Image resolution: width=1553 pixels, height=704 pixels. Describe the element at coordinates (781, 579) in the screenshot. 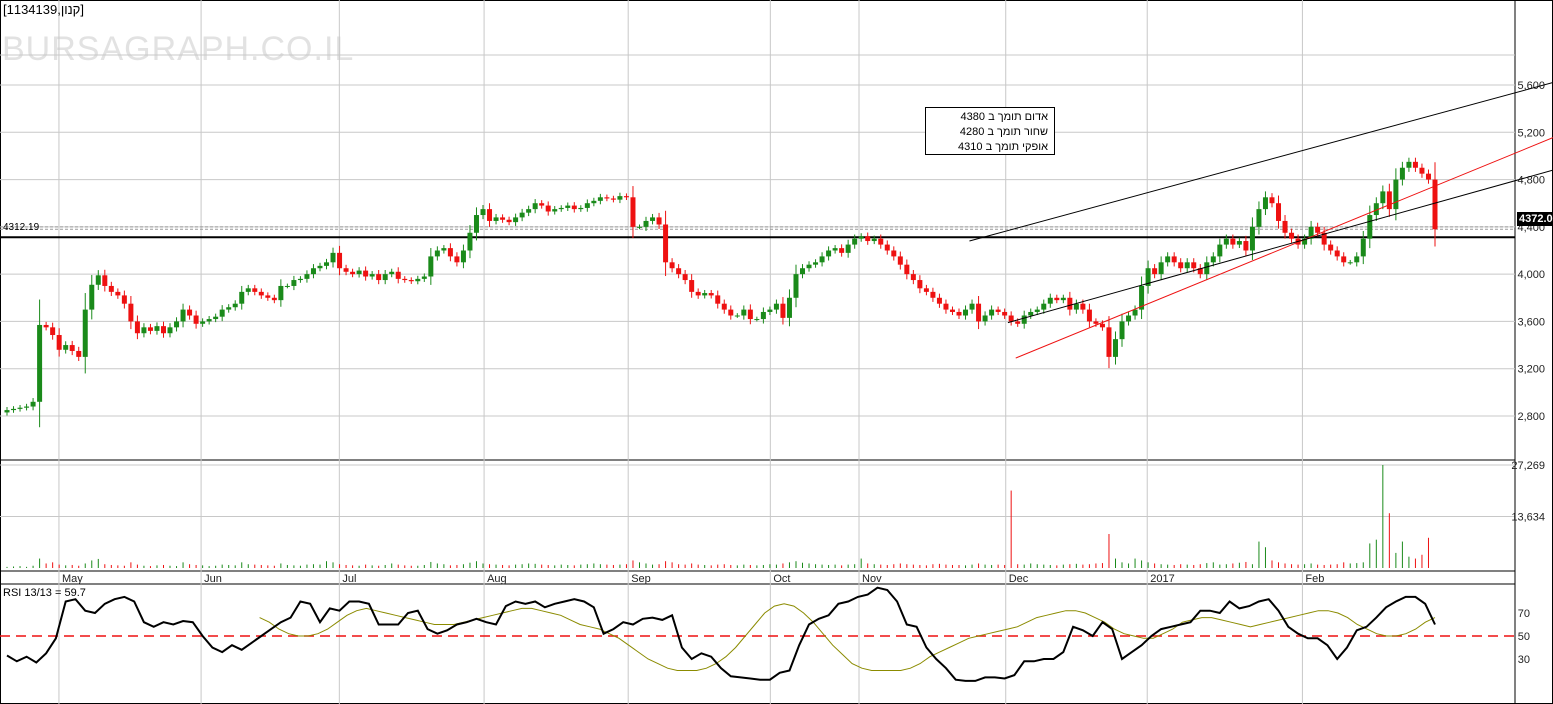

I see `month-label: Oct` at that location.